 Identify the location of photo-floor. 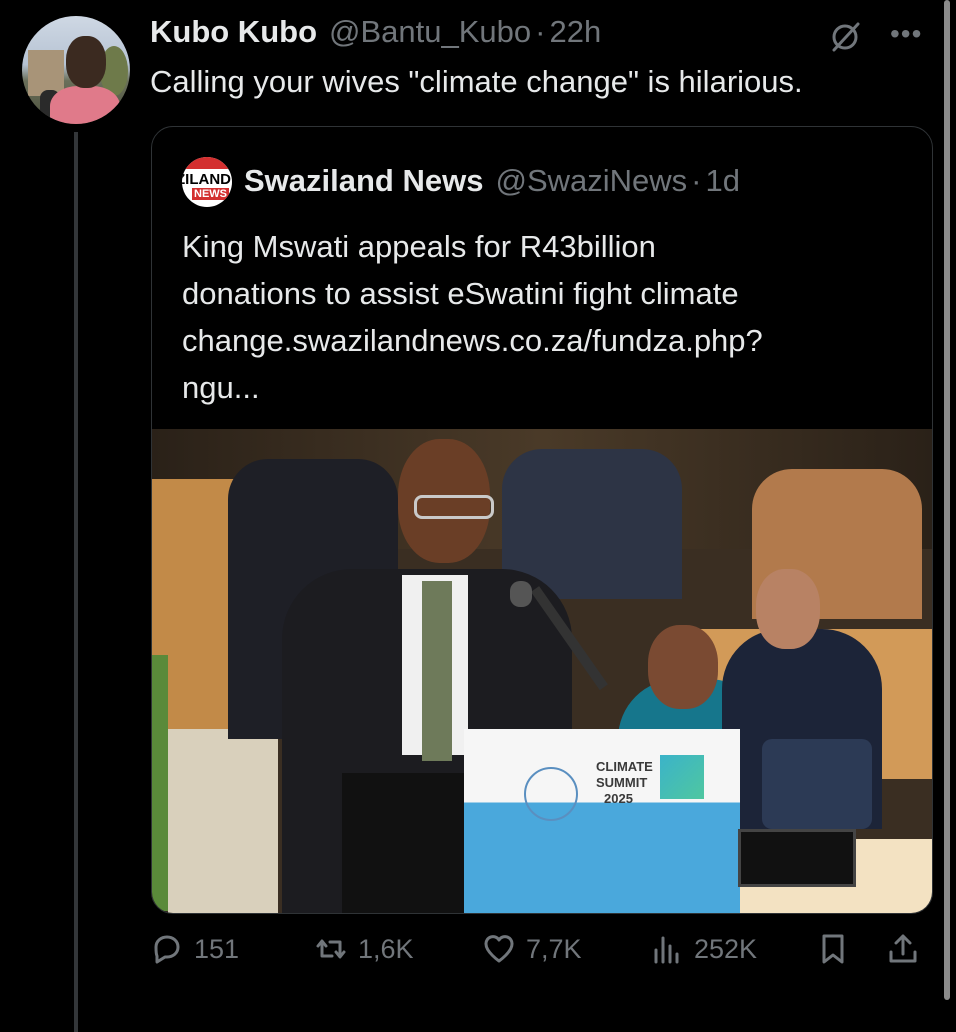
(223, 821).